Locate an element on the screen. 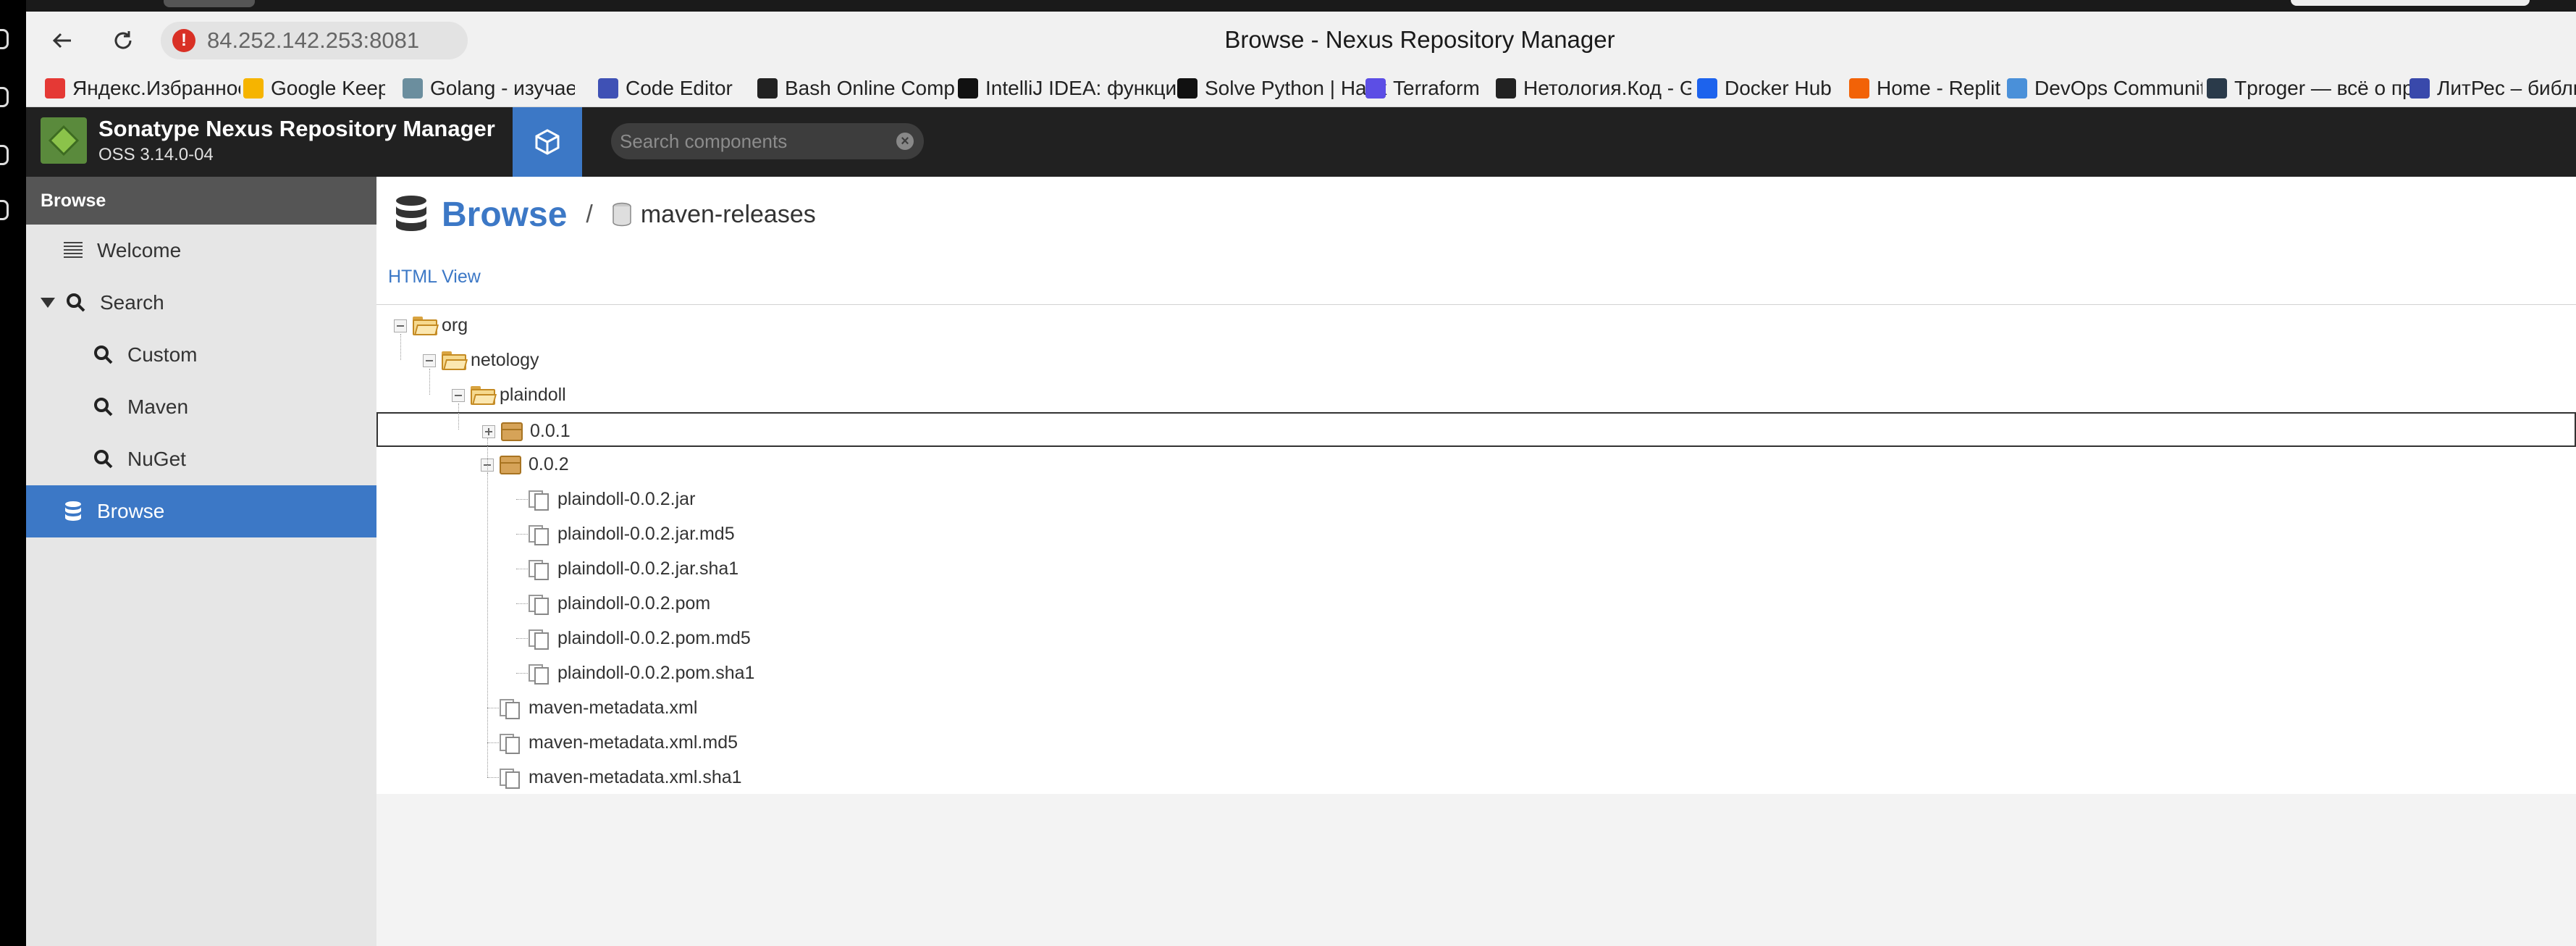 This screenshot has height=946, width=2576. bookmark-item: Docker Hub is located at coordinates (1774, 88).